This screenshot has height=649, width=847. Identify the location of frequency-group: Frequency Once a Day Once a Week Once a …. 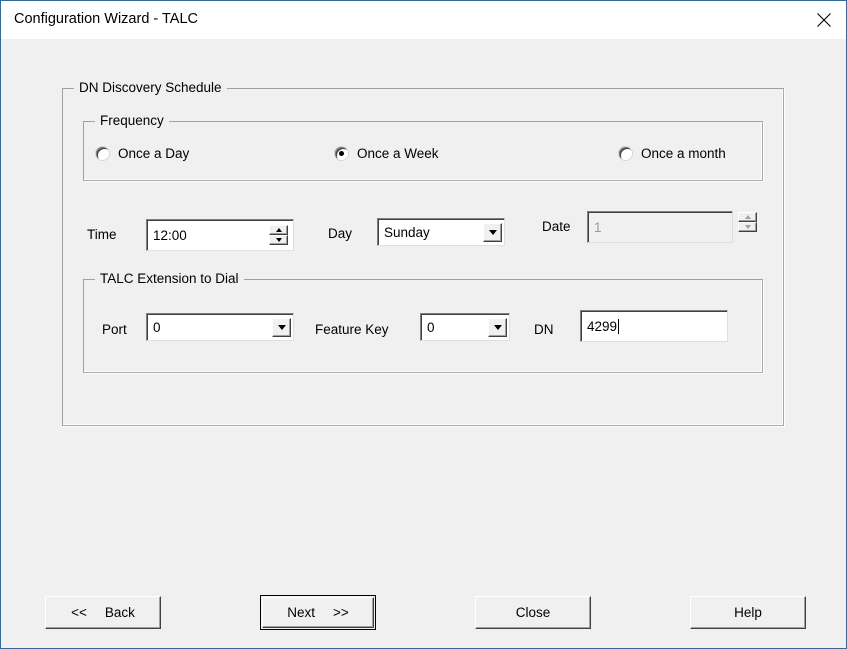
(423, 147).